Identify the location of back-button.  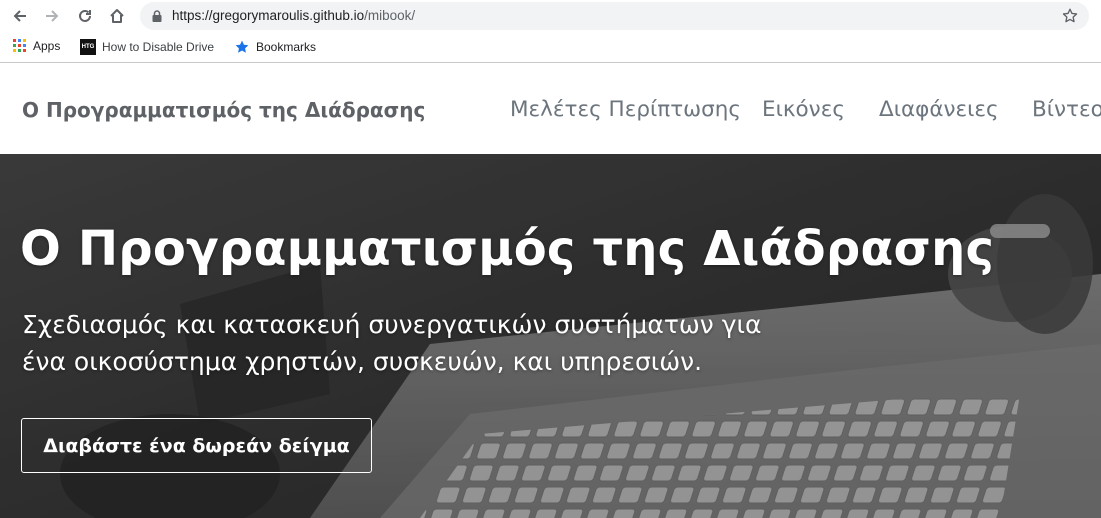
(20, 16).